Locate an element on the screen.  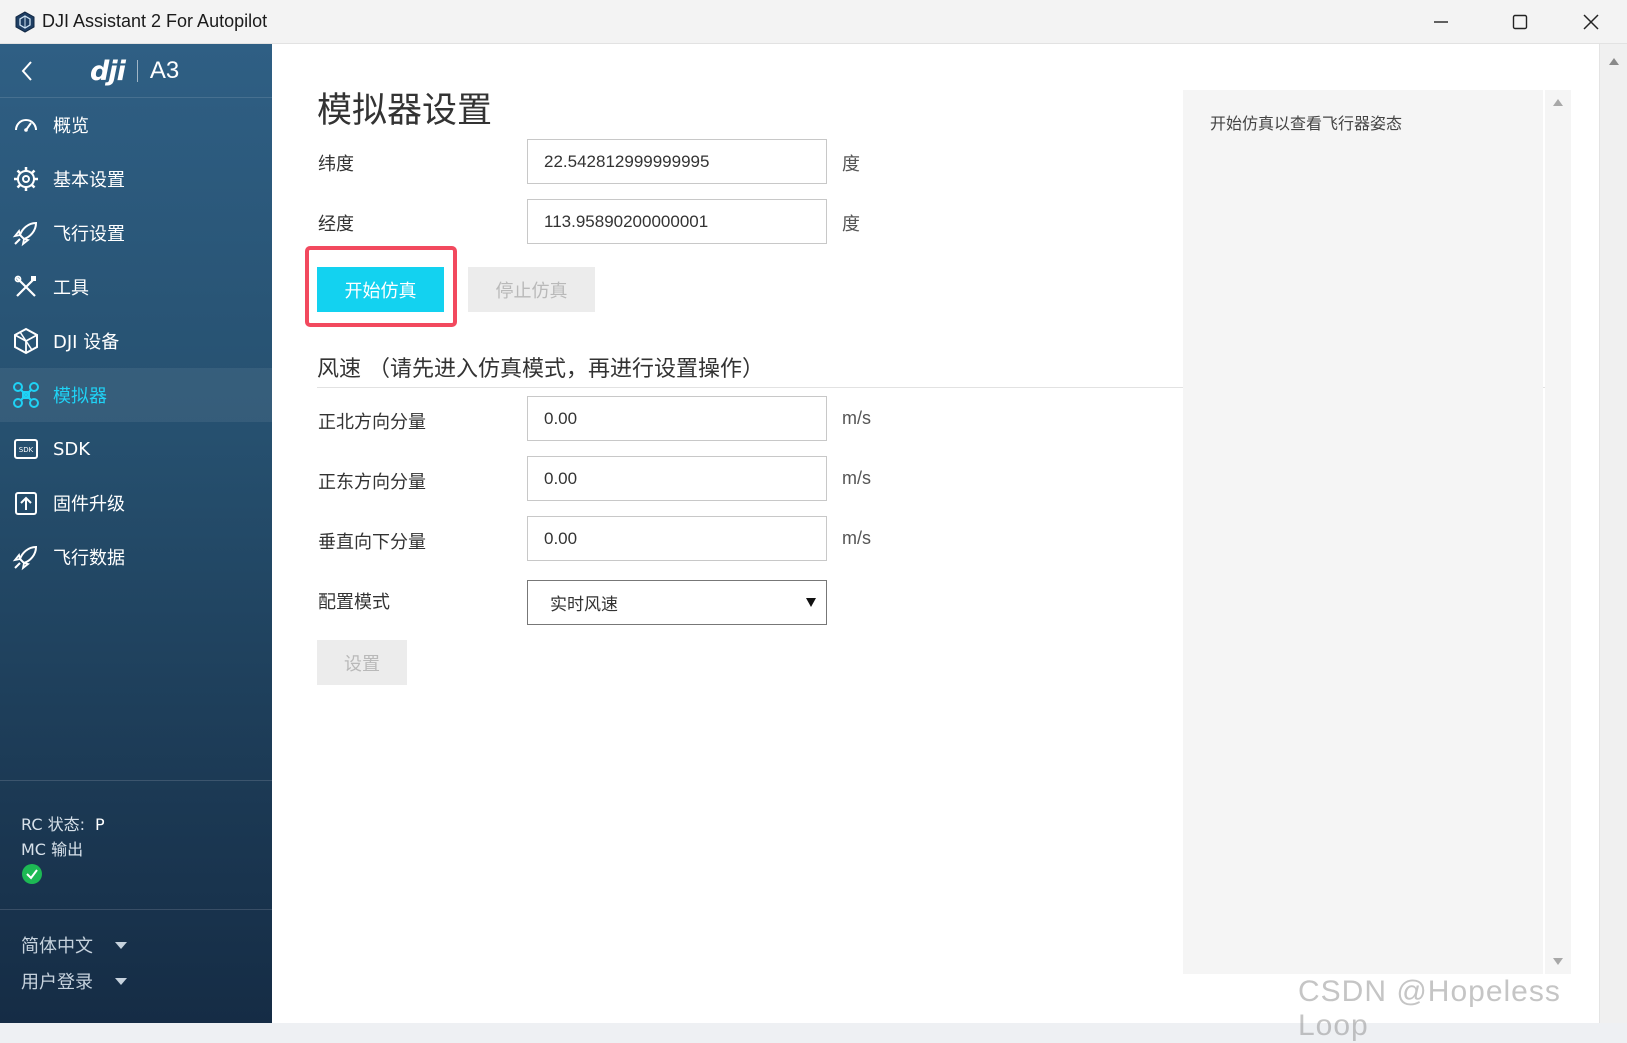
sidebar-header: dji A3 is located at coordinates (136, 71).